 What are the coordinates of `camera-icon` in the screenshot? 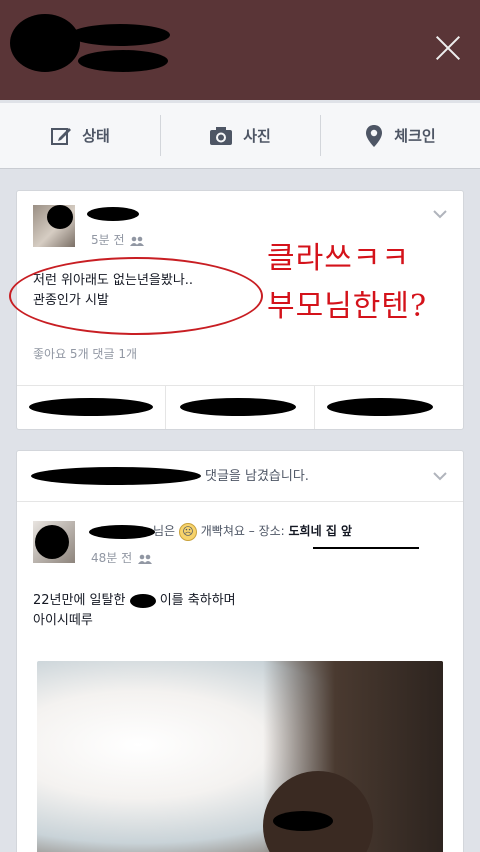 It's located at (221, 135).